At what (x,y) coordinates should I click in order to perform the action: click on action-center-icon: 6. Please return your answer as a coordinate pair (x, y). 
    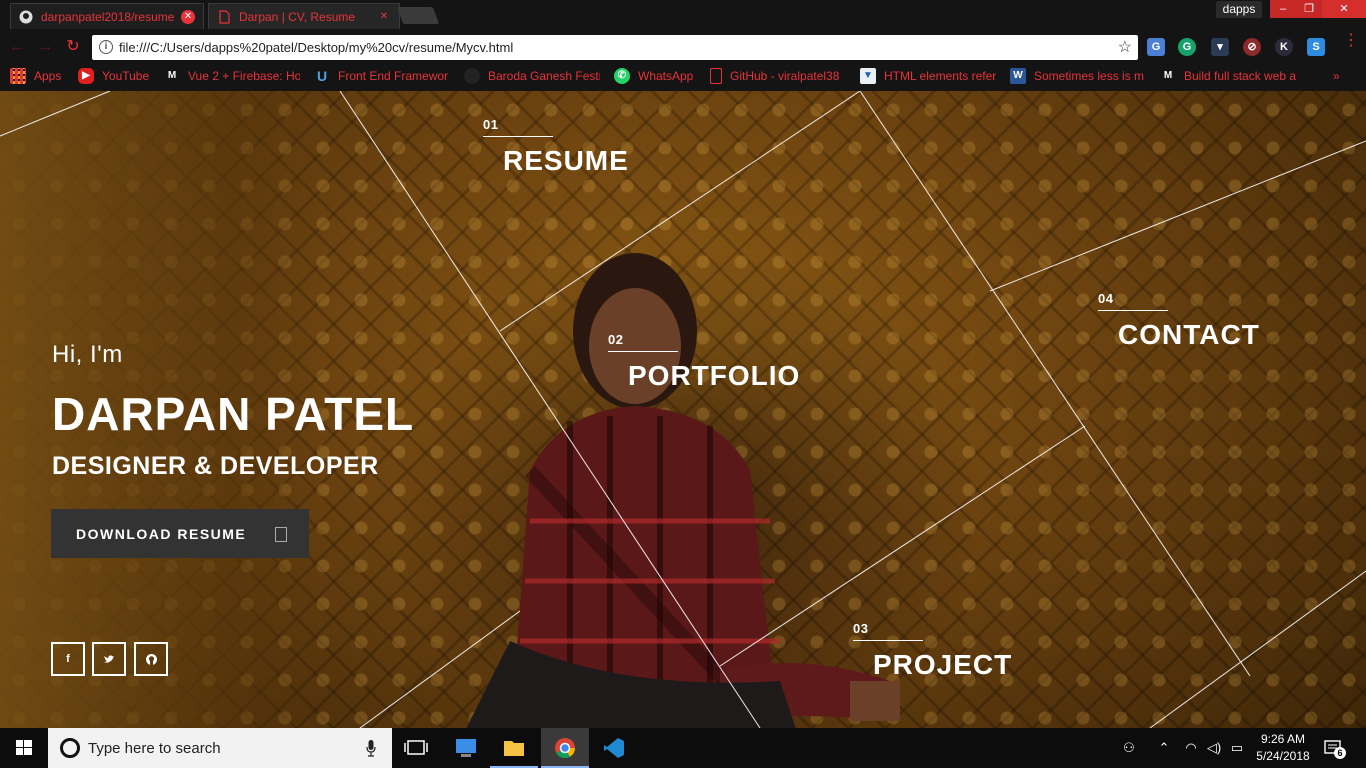
    Looking at the image, I should click on (1334, 748).